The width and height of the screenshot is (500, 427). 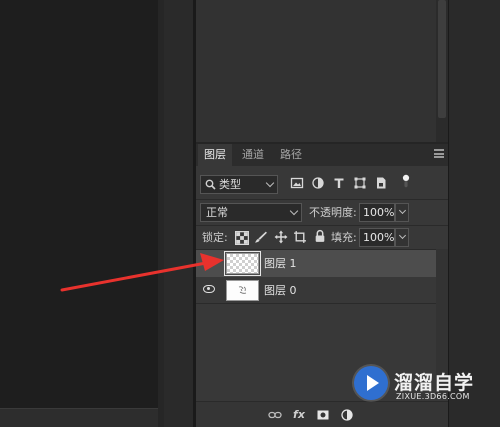 I want to click on watermark-title: 溜溜自学, so click(x=434, y=383).